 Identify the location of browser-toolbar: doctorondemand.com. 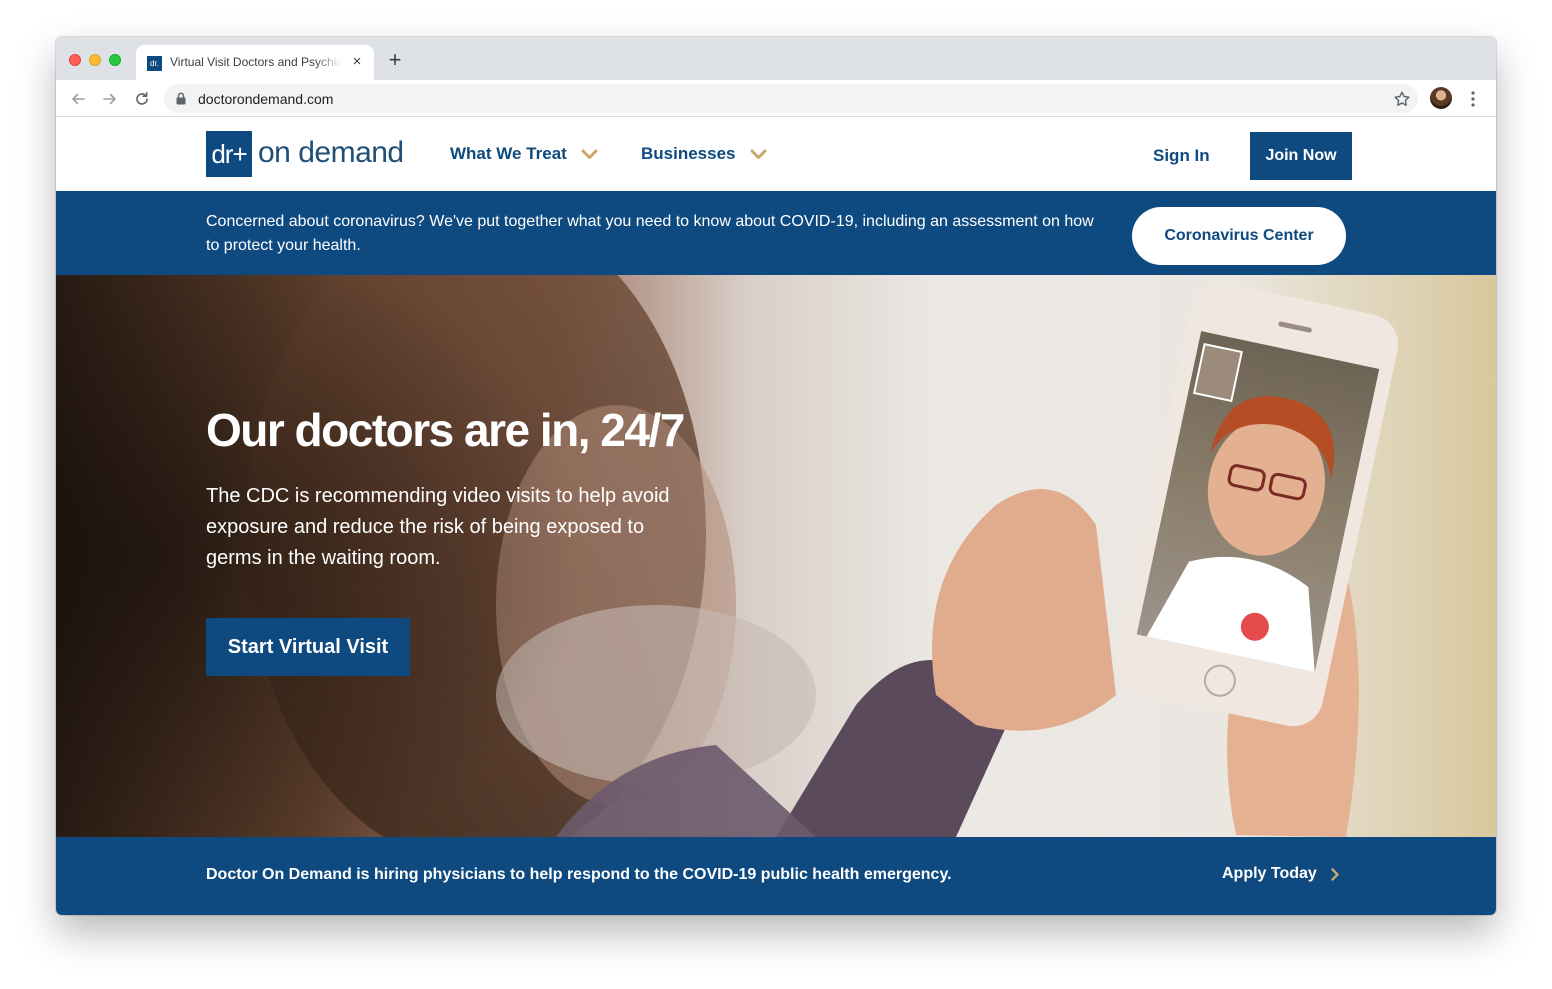
(776, 98).